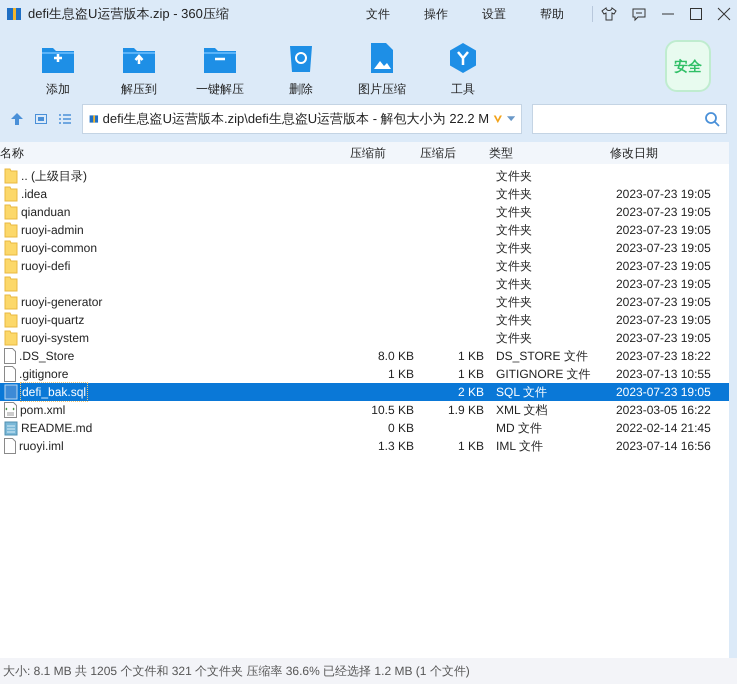 The height and width of the screenshot is (684, 737). What do you see at coordinates (41, 446) in the screenshot?
I see `file-name: ruoyi.iml` at bounding box center [41, 446].